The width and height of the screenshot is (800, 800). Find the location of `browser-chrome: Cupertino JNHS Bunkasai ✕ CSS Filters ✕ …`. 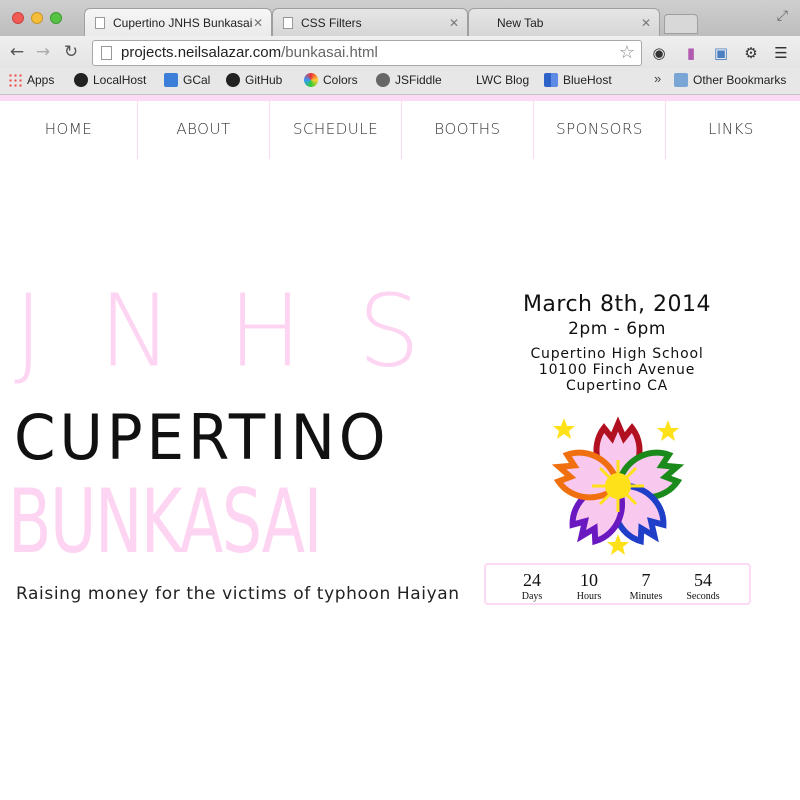

browser-chrome: Cupertino JNHS Bunkasai ✕ CSS Filters ✕ … is located at coordinates (400, 48).